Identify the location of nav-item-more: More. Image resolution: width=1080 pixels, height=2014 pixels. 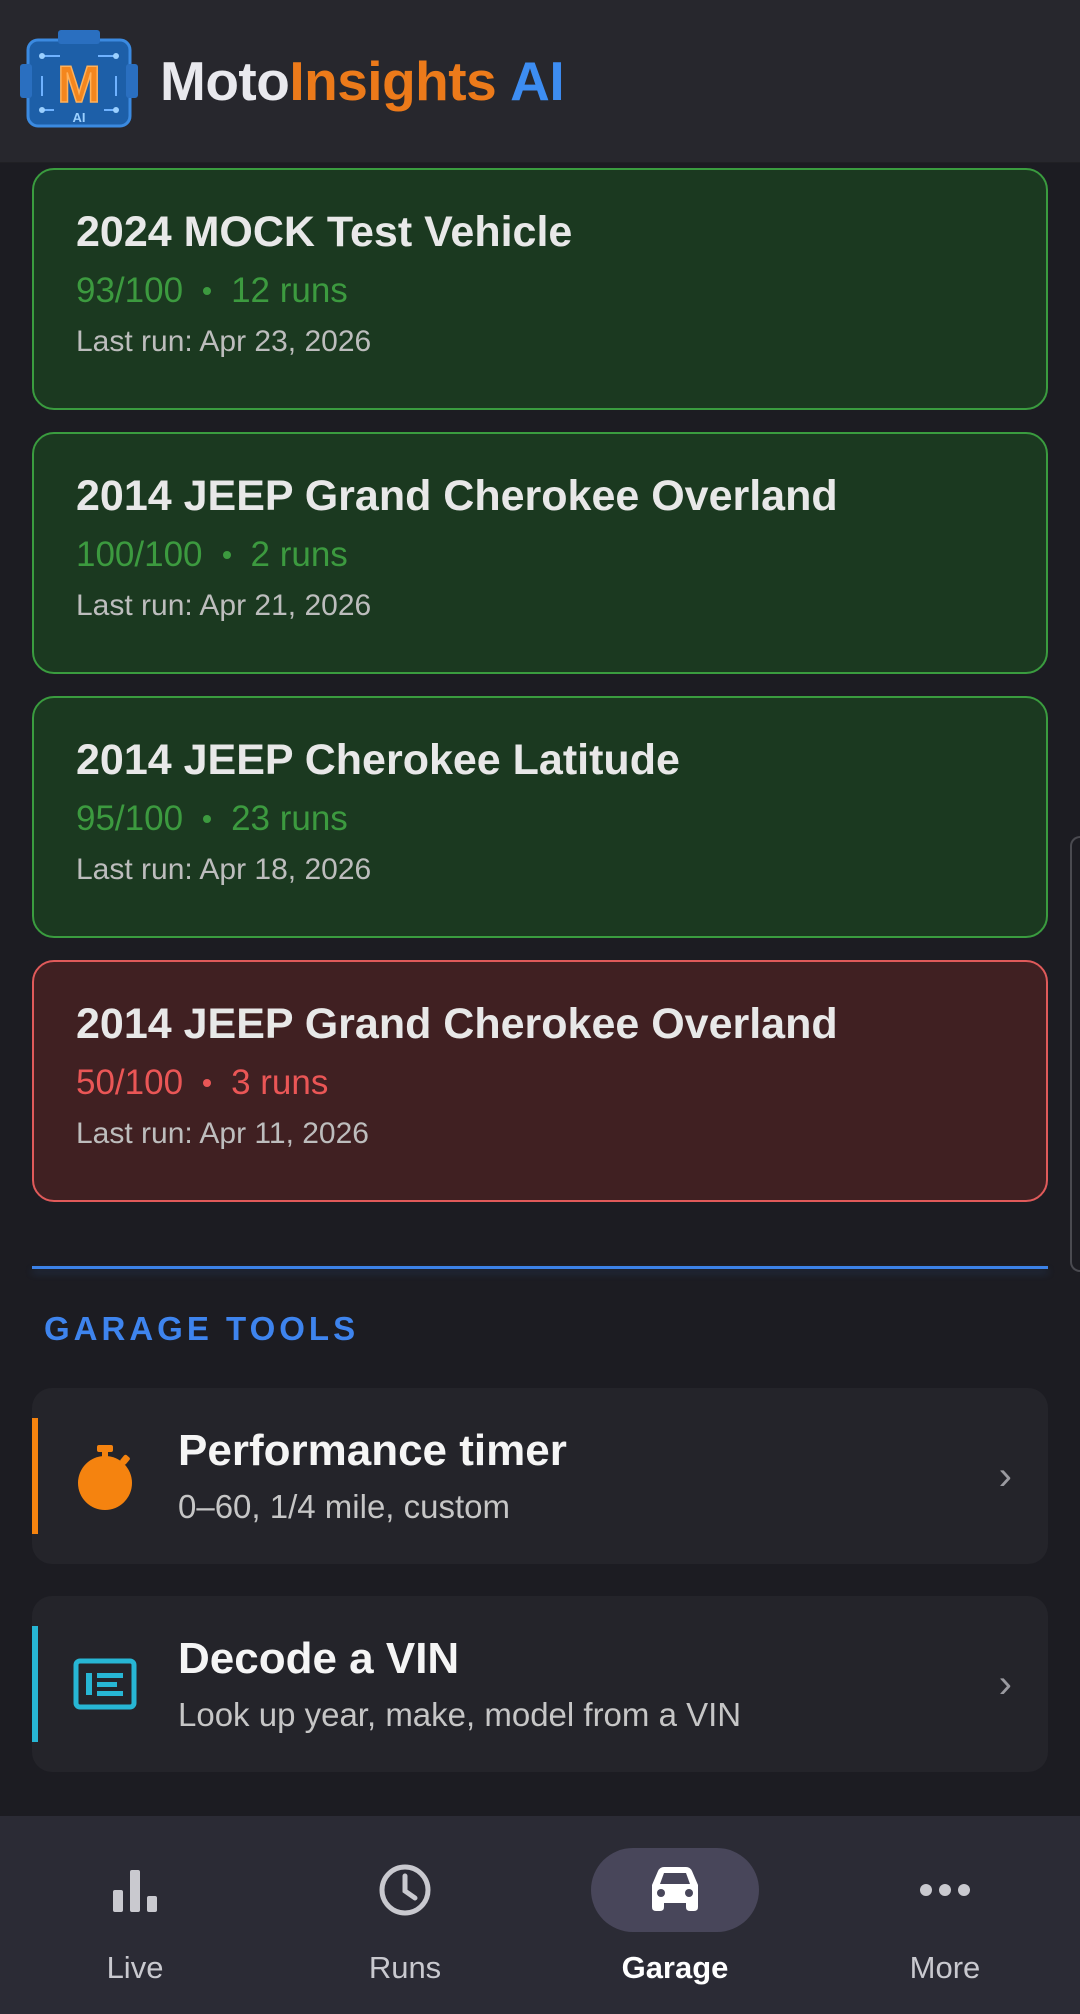
(945, 1915).